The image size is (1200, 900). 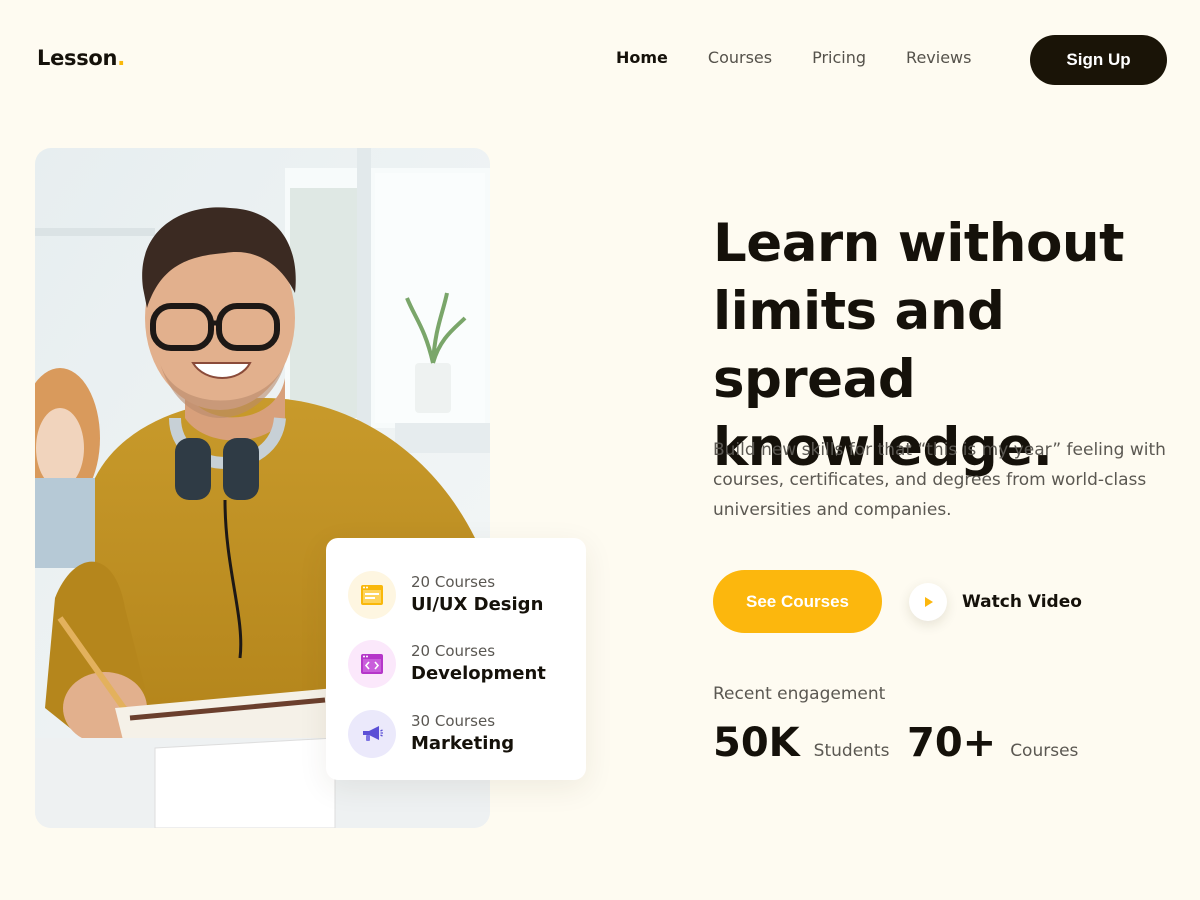 What do you see at coordinates (463, 743) in the screenshot?
I see `category-name: Marketing` at bounding box center [463, 743].